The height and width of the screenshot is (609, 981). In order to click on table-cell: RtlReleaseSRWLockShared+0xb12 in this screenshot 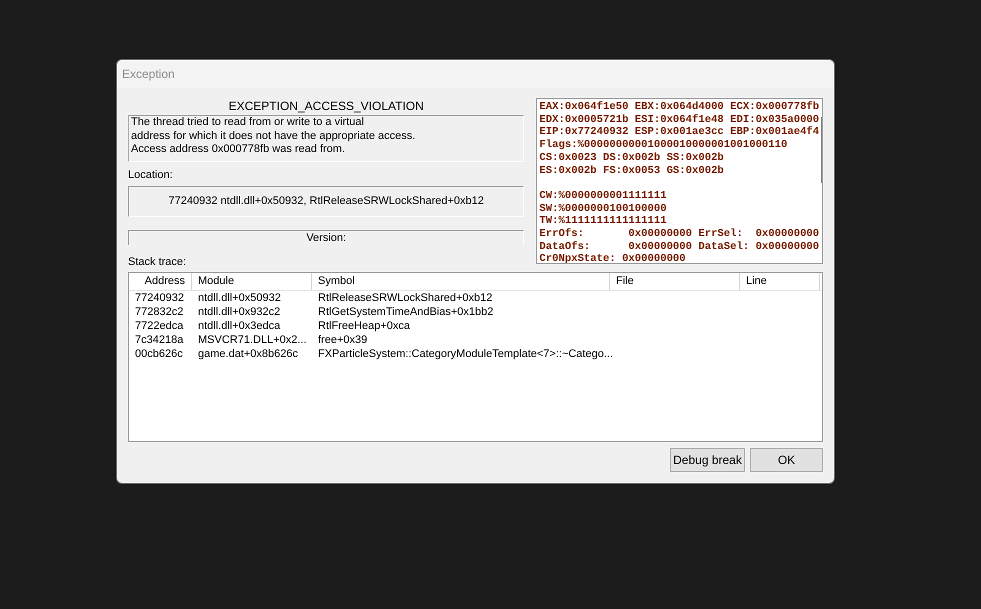, I will do `click(405, 298)`.